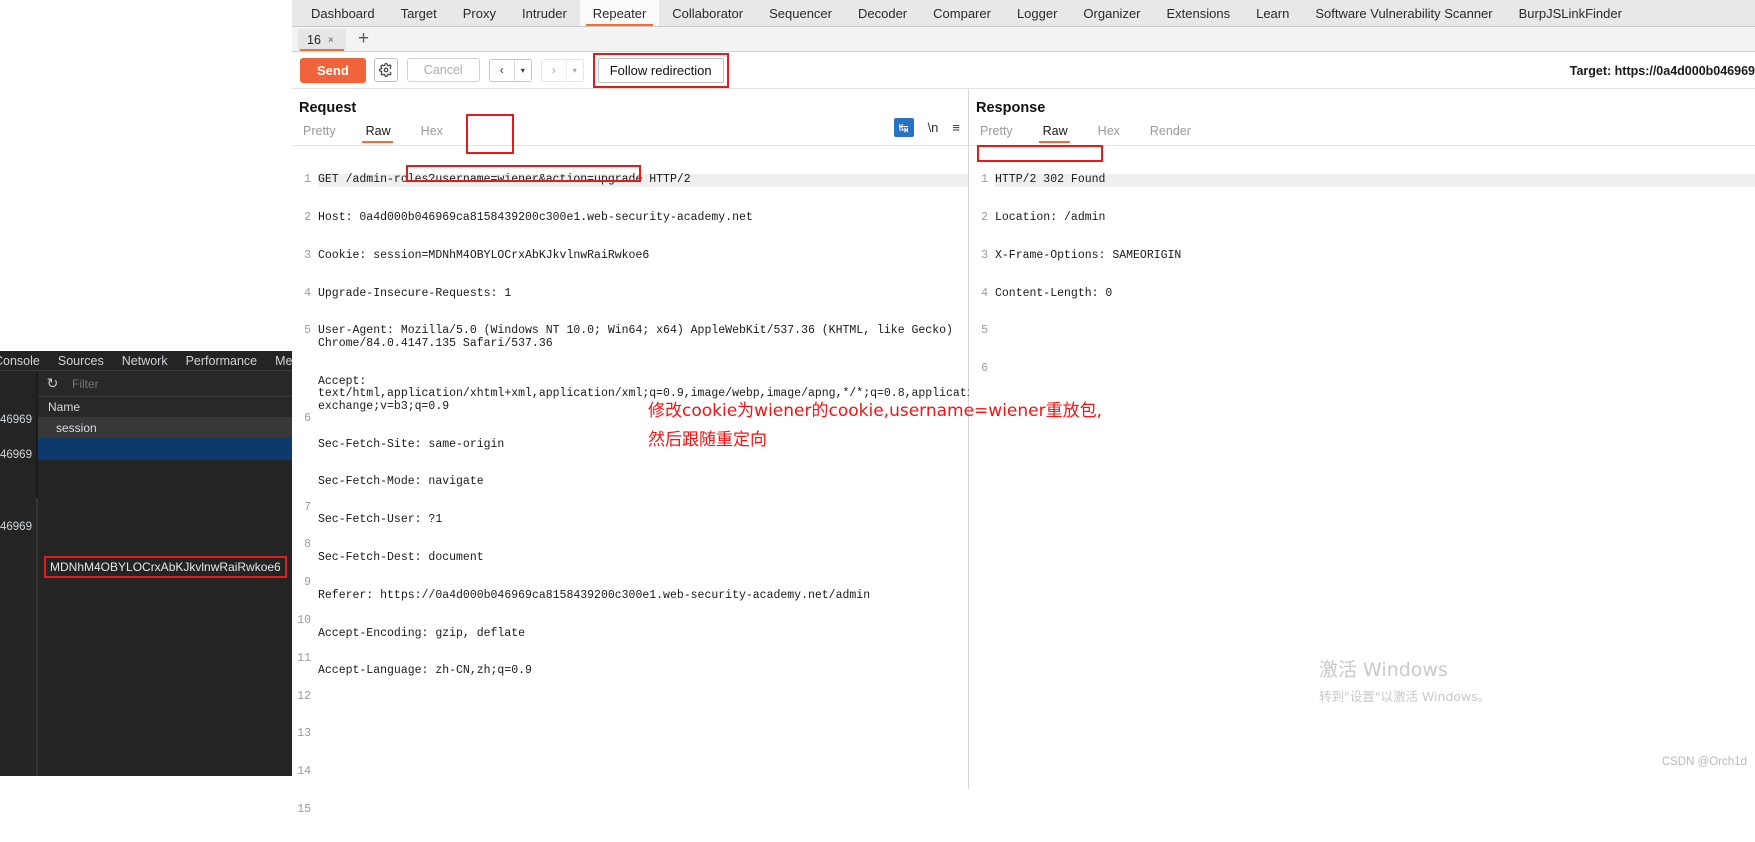  Describe the element at coordinates (1375, 256) in the screenshot. I see `response-line-3: X-Frame-Options: SAMEORIGIN` at that location.